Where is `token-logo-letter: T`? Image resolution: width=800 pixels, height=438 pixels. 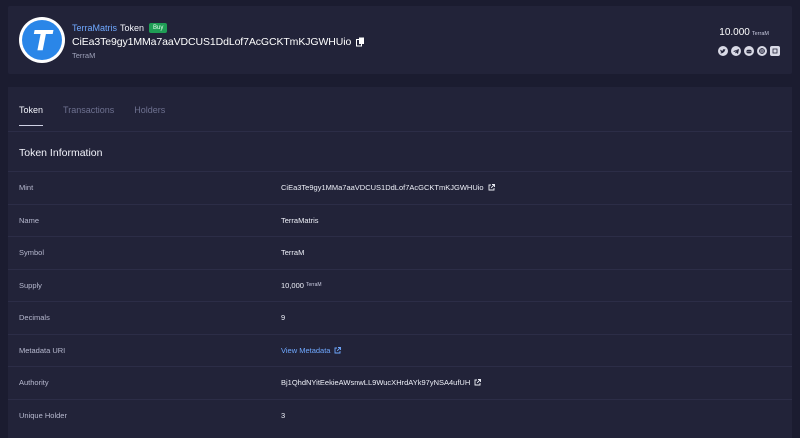
token-logo-letter: T is located at coordinates (42, 40).